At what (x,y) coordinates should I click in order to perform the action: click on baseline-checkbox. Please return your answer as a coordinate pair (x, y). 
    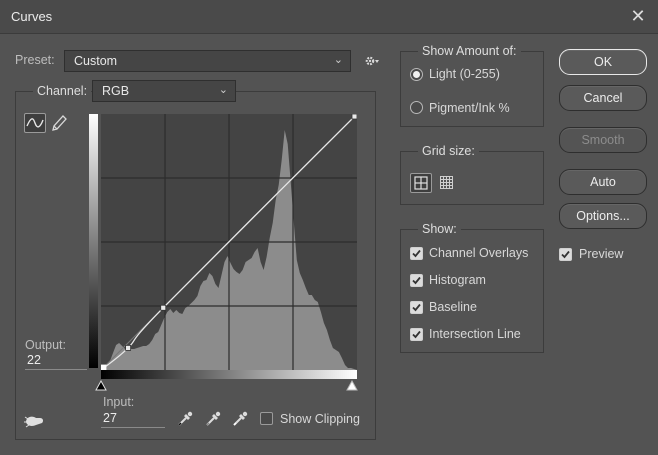
    Looking at the image, I should click on (416, 307).